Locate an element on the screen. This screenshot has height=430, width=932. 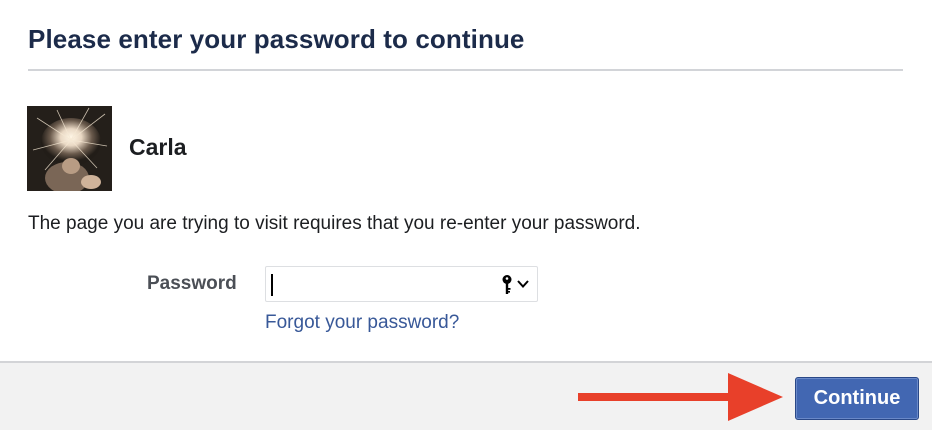
avatar is located at coordinates (69, 148).